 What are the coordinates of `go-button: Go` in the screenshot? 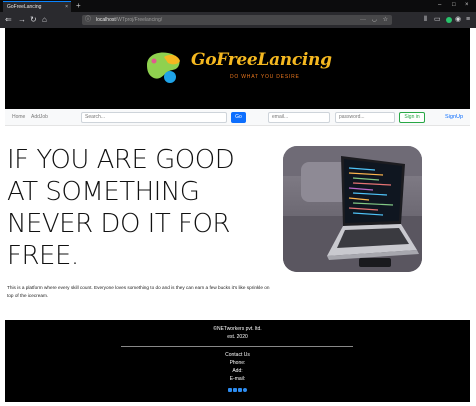 It's located at (238, 117).